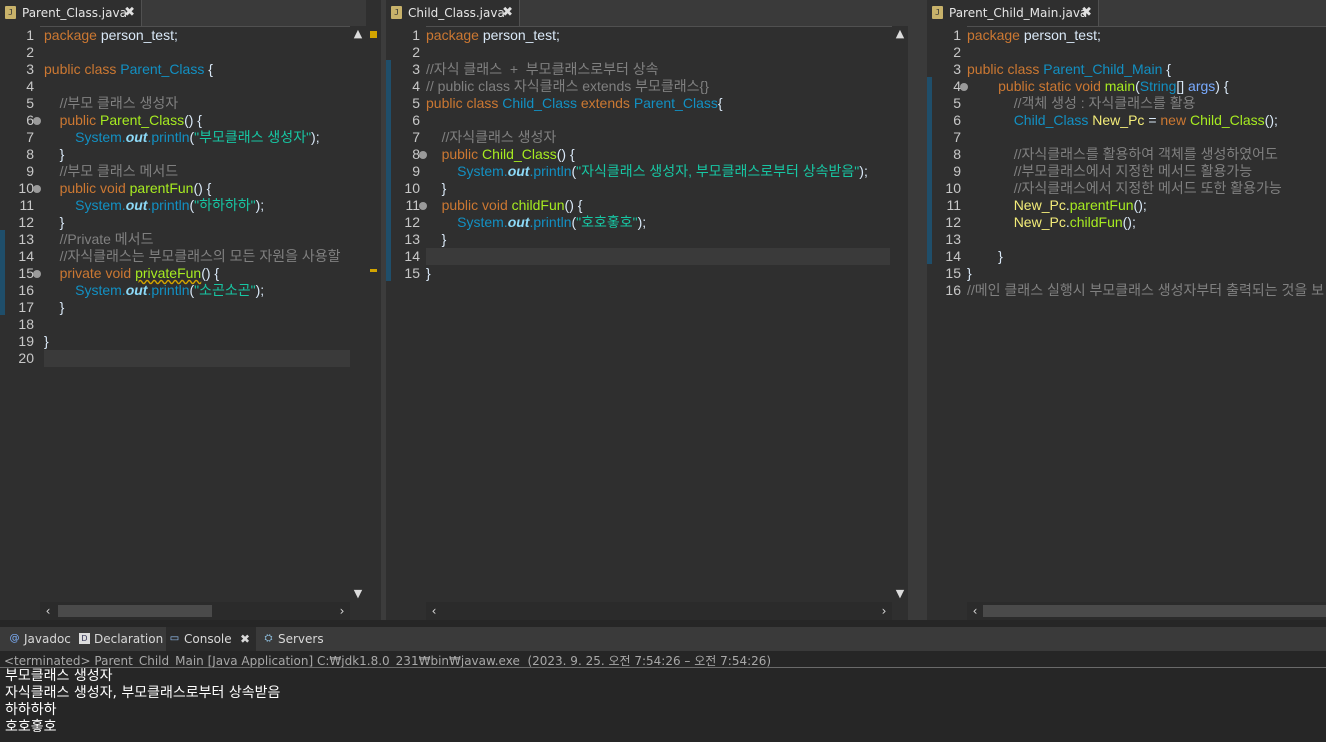  I want to click on code-line: // public class 자식클래스 extends 부모클래스{}, so click(567, 86).